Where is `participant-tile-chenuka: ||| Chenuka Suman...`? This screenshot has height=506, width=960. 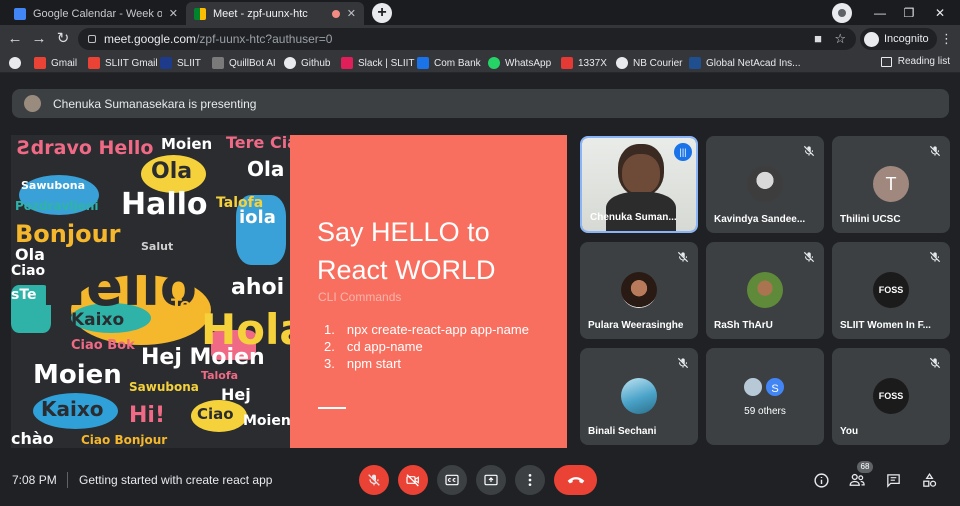 participant-tile-chenuka: ||| Chenuka Suman... is located at coordinates (639, 184).